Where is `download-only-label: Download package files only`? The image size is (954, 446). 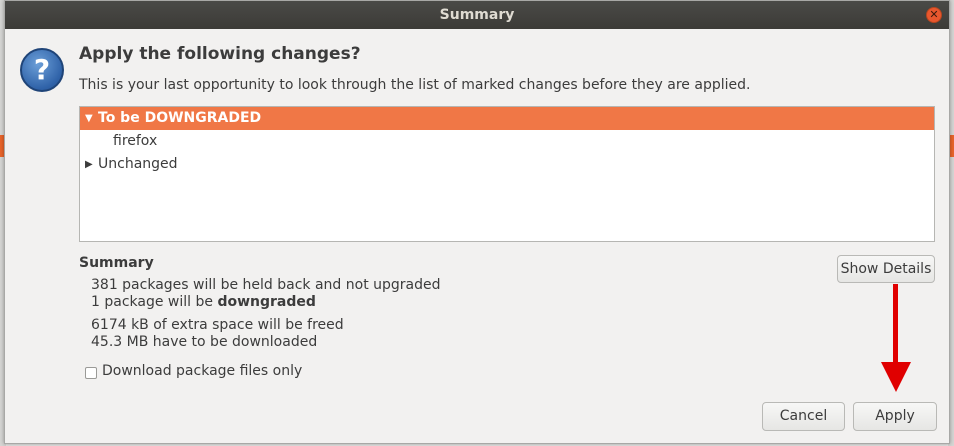
download-only-label: Download package files only is located at coordinates (202, 371).